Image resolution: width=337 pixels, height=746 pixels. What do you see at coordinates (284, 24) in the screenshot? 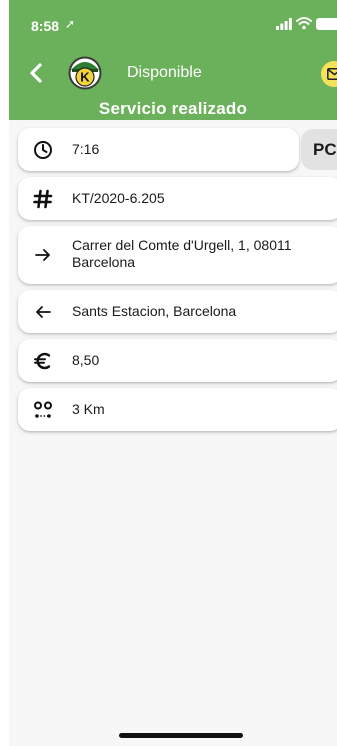
I see `signal-icon` at bounding box center [284, 24].